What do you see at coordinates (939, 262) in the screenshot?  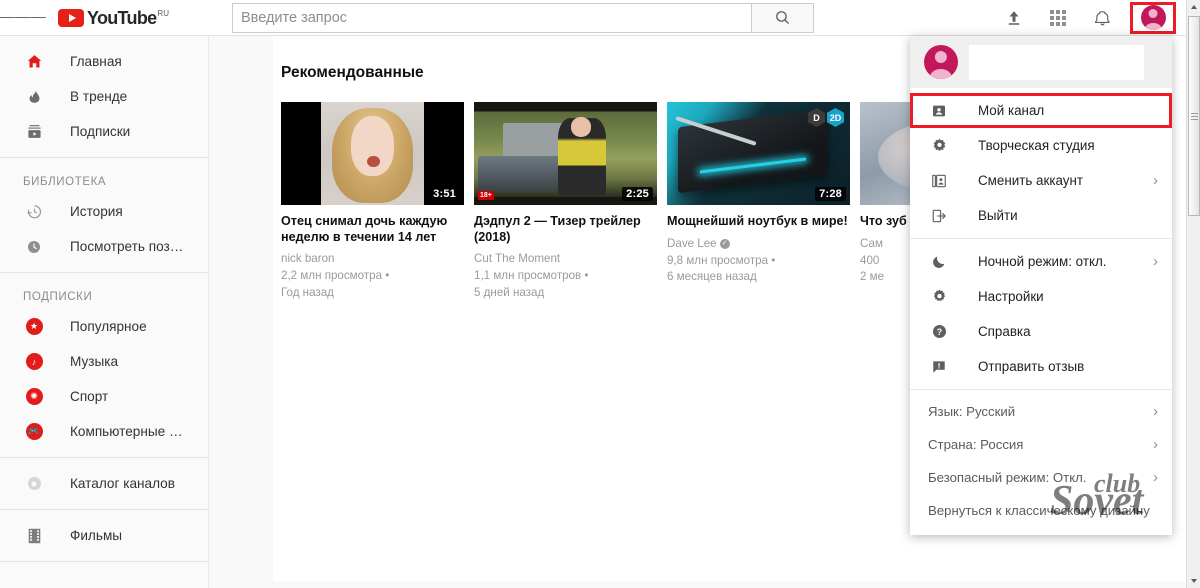 I see `moon-icon` at bounding box center [939, 262].